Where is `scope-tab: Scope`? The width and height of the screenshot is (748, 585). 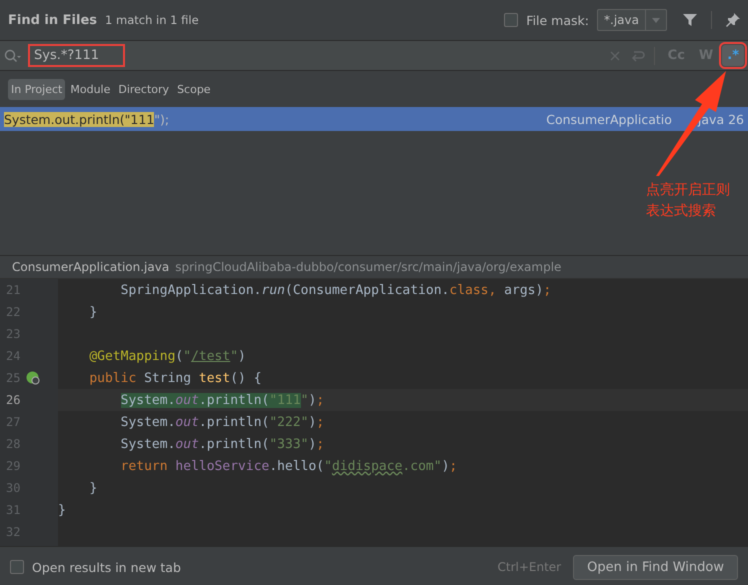 scope-tab: Scope is located at coordinates (194, 89).